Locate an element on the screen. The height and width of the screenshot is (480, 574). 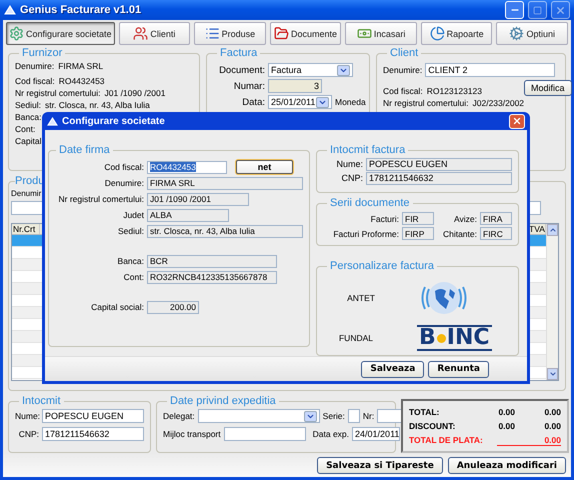
window-title: Genius Facturare v1.01 is located at coordinates (81, 10).